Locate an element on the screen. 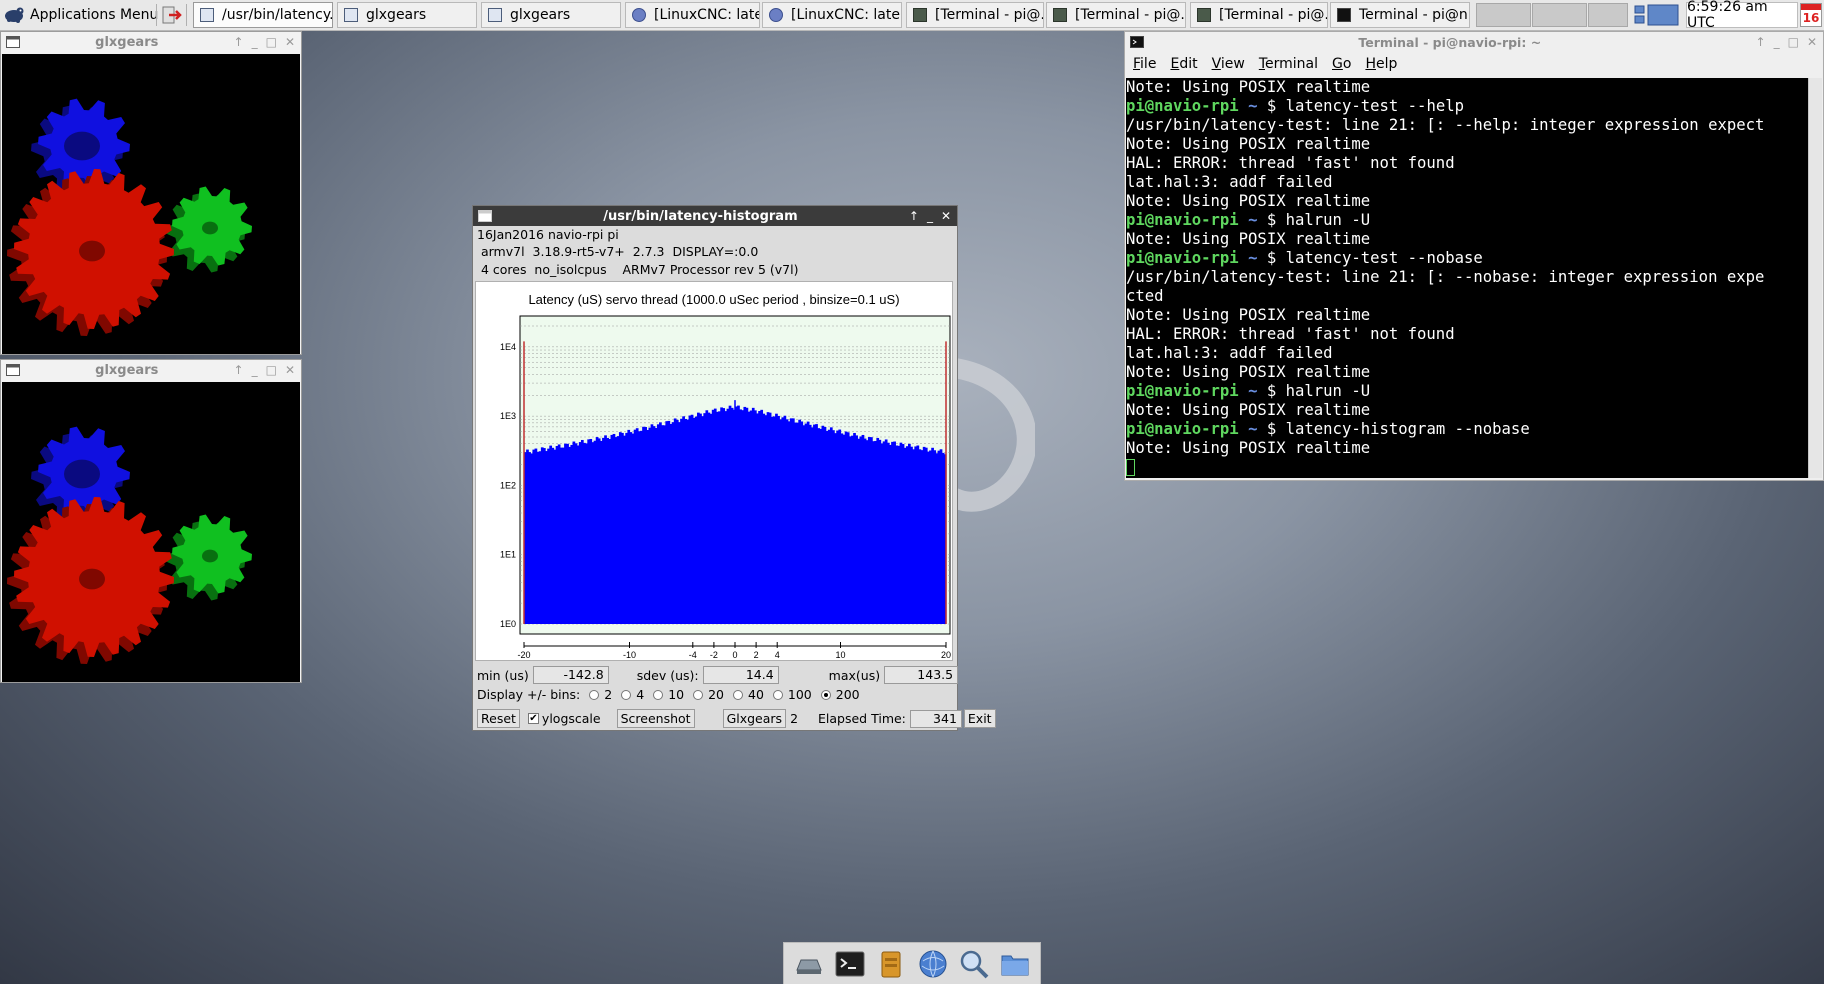 The height and width of the screenshot is (984, 1824). show-desktop-icon is located at coordinates (809, 964).